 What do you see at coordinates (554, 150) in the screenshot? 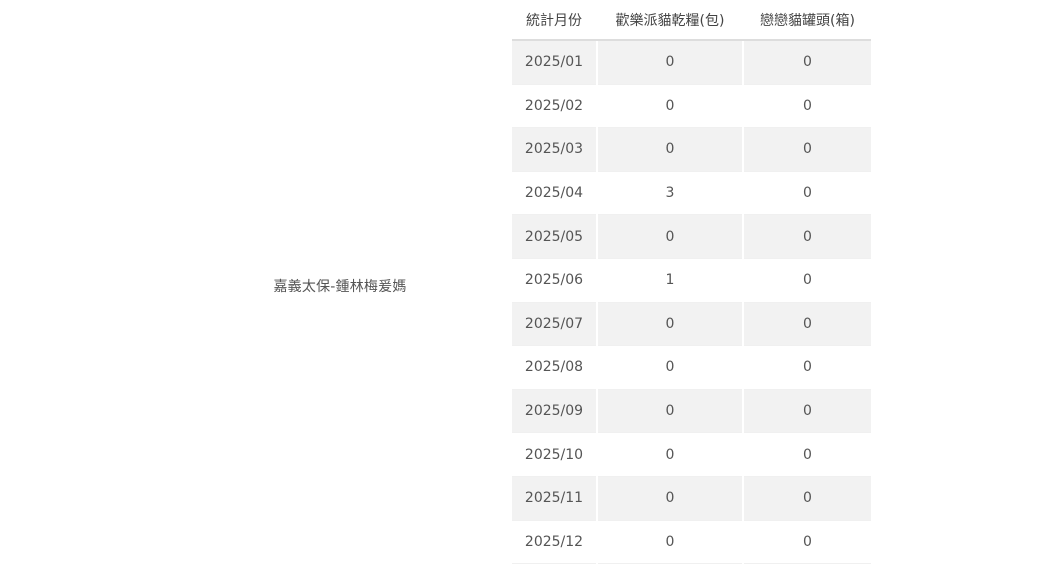
I see `cell-month: 2025/03` at bounding box center [554, 150].